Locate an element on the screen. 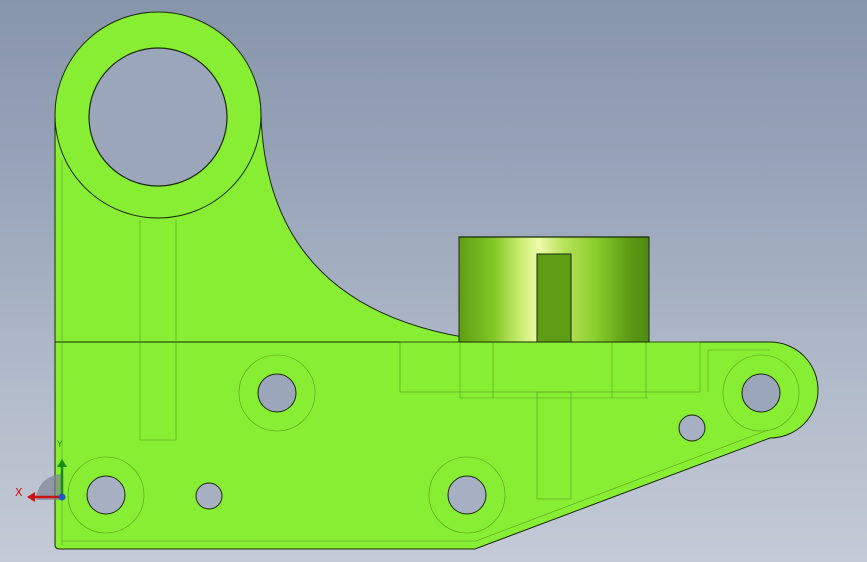  x-axis-label: X is located at coordinates (19, 492).